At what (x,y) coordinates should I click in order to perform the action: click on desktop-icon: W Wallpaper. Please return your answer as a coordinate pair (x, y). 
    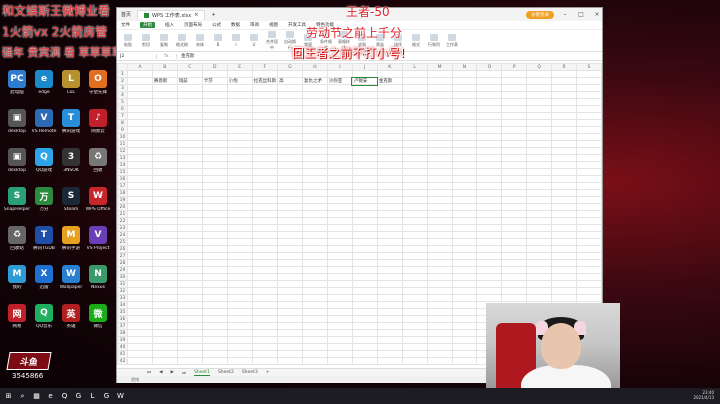
    Looking at the image, I should click on (71, 277).